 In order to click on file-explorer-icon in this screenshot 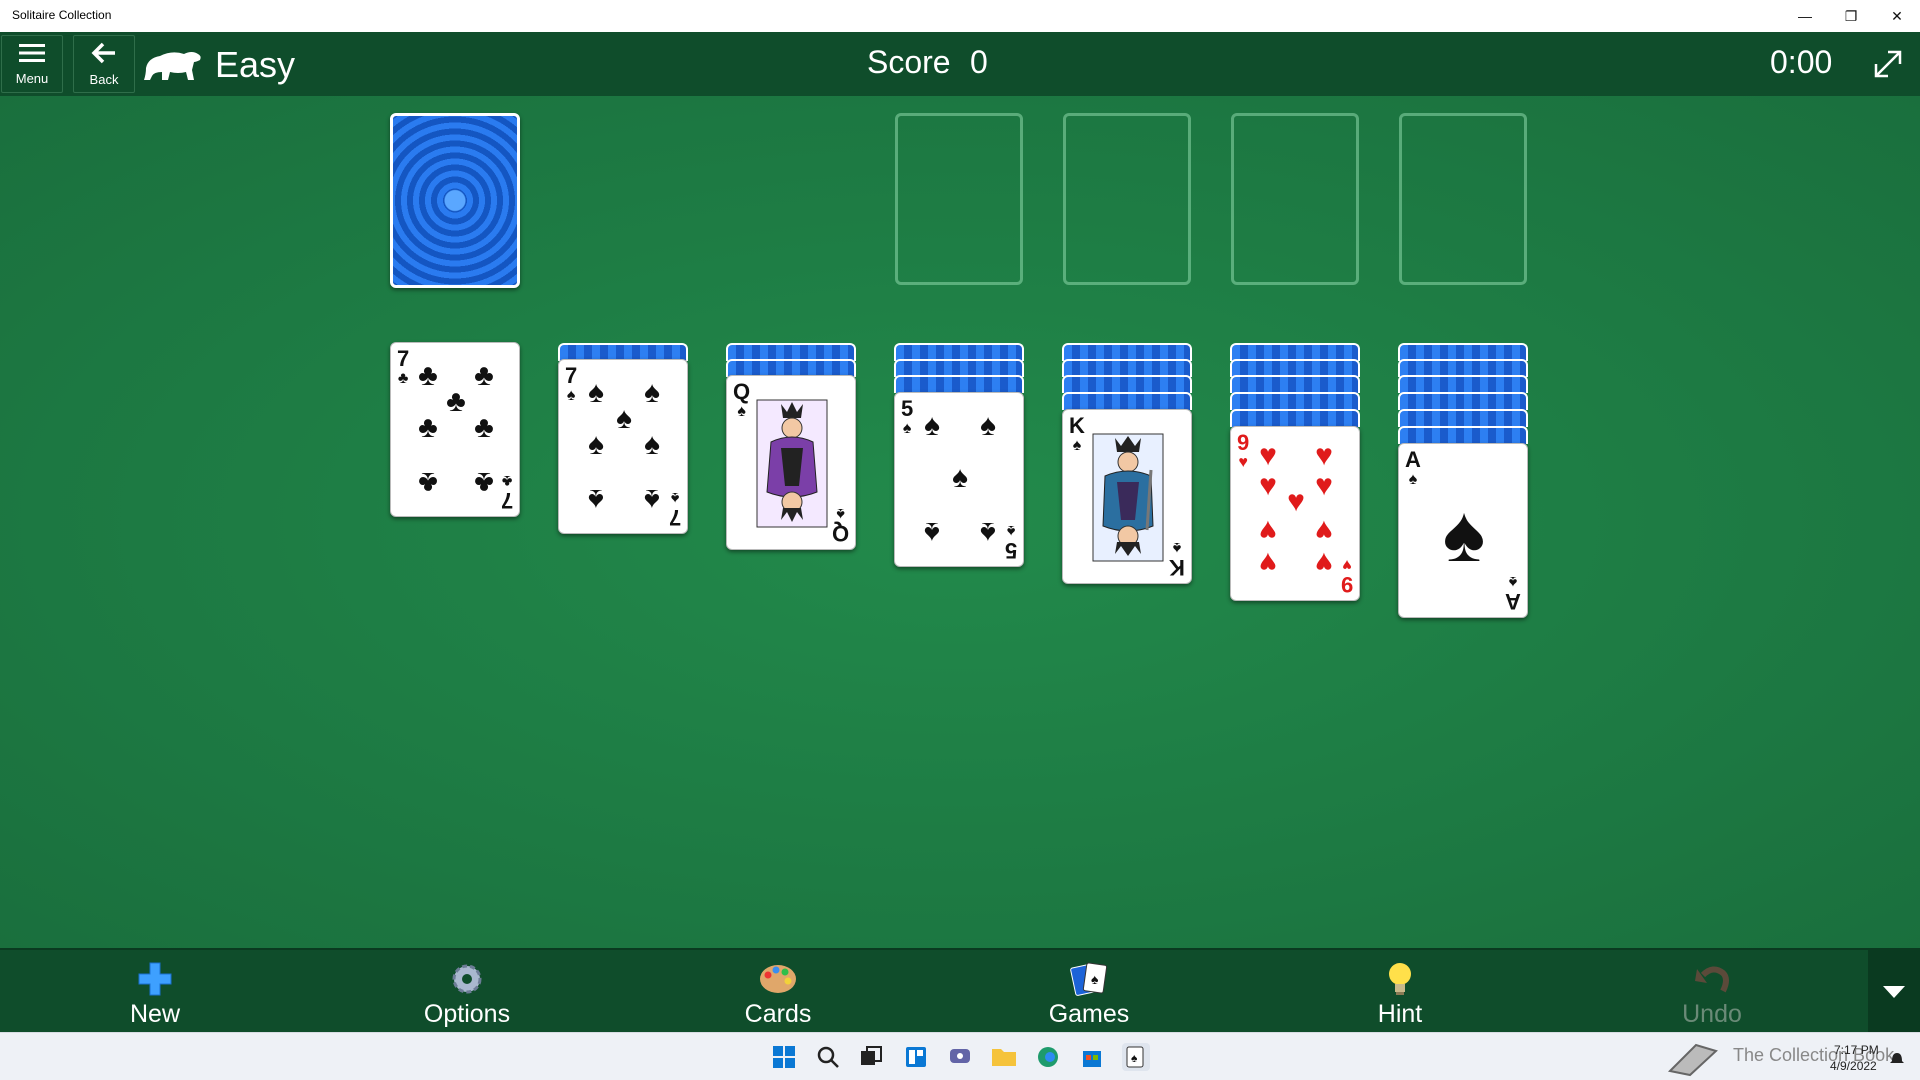, I will do `click(1004, 1057)`.